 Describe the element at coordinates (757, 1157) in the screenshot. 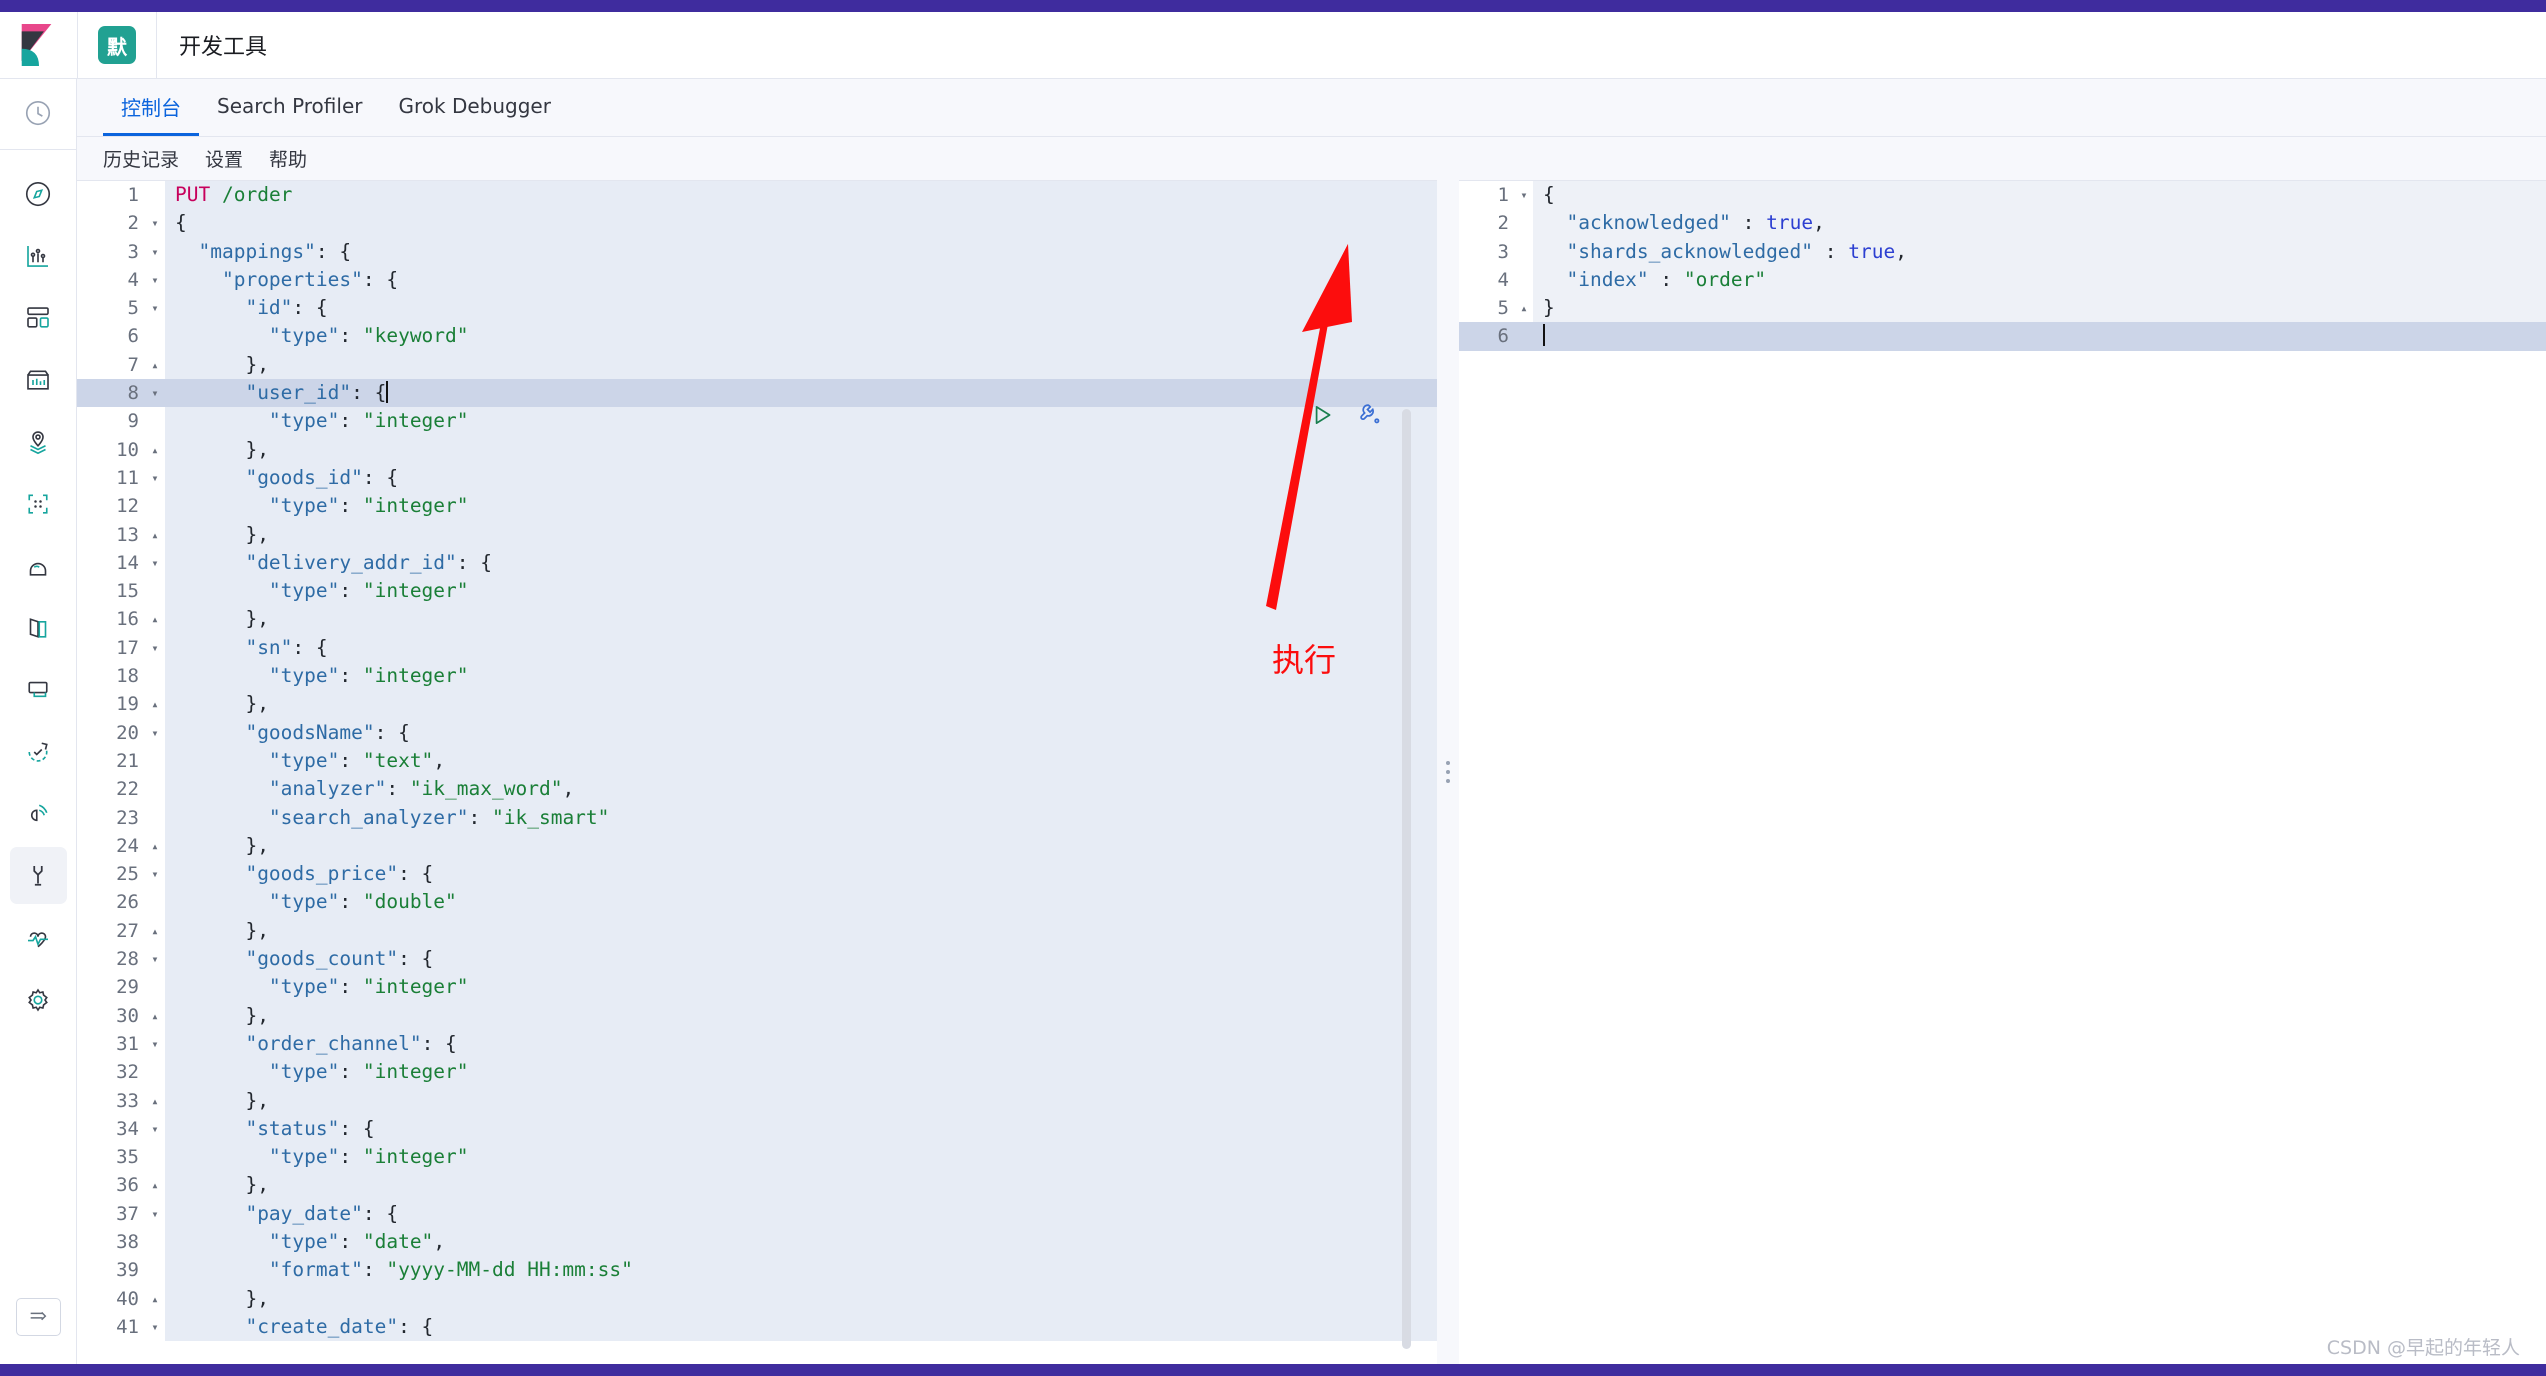

I see `code-line: 35 "type": "integer"` at that location.